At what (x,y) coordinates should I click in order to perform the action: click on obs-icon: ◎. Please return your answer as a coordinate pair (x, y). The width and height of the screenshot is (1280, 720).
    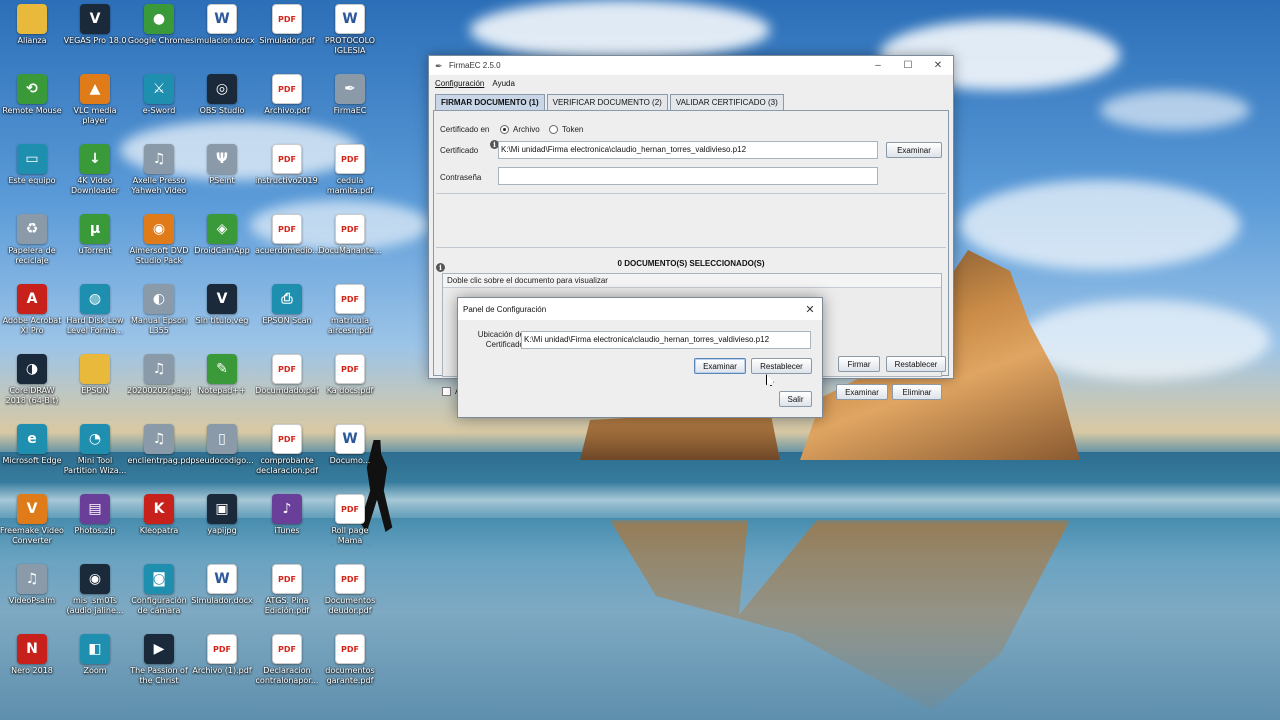
    Looking at the image, I should click on (222, 89).